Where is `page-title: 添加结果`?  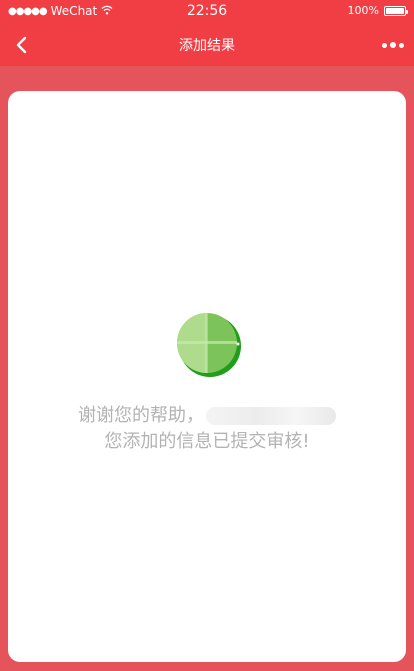 page-title: 添加结果 is located at coordinates (207, 46).